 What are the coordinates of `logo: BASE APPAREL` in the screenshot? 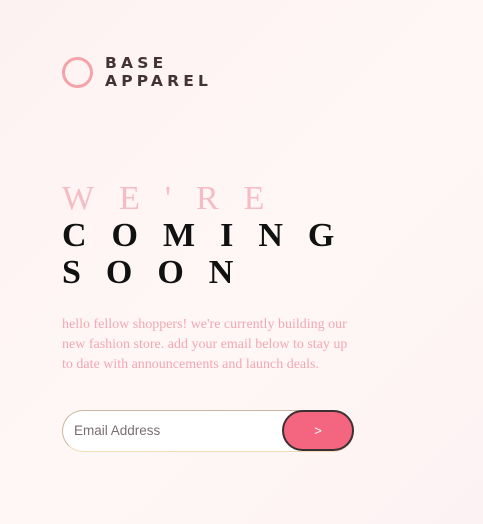 It's located at (137, 72).